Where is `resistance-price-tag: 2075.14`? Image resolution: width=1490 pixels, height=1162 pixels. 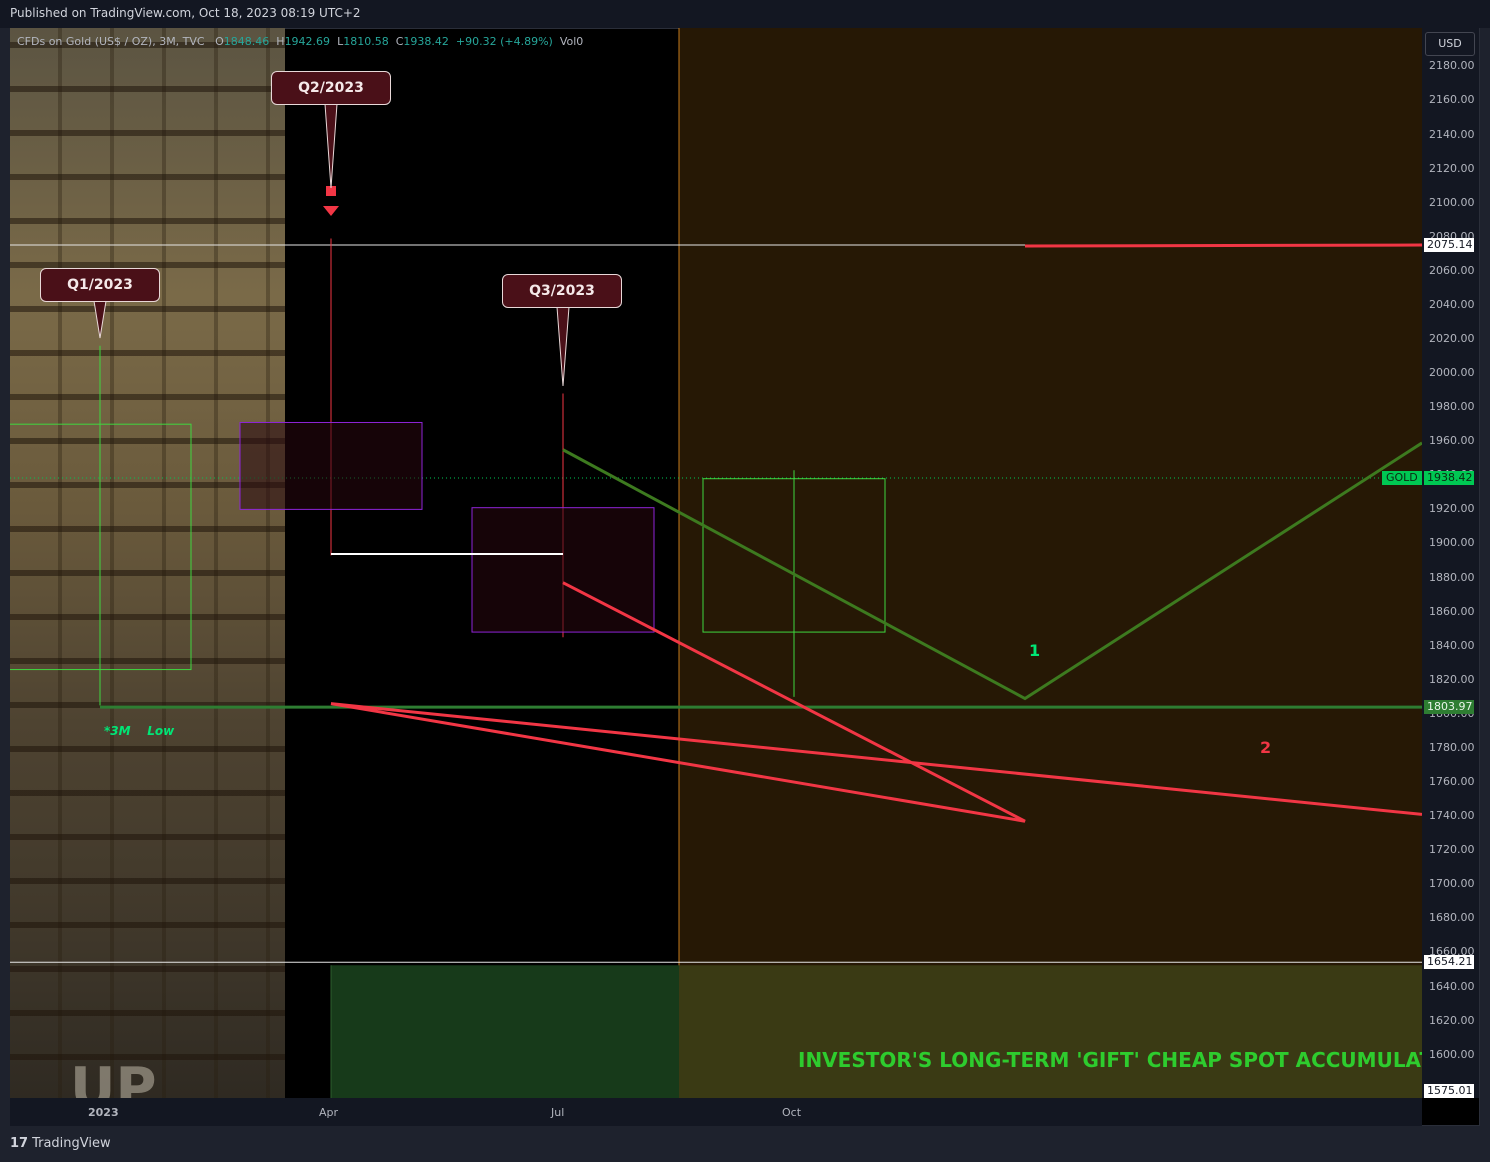
resistance-price-tag: 2075.14 is located at coordinates (1449, 245).